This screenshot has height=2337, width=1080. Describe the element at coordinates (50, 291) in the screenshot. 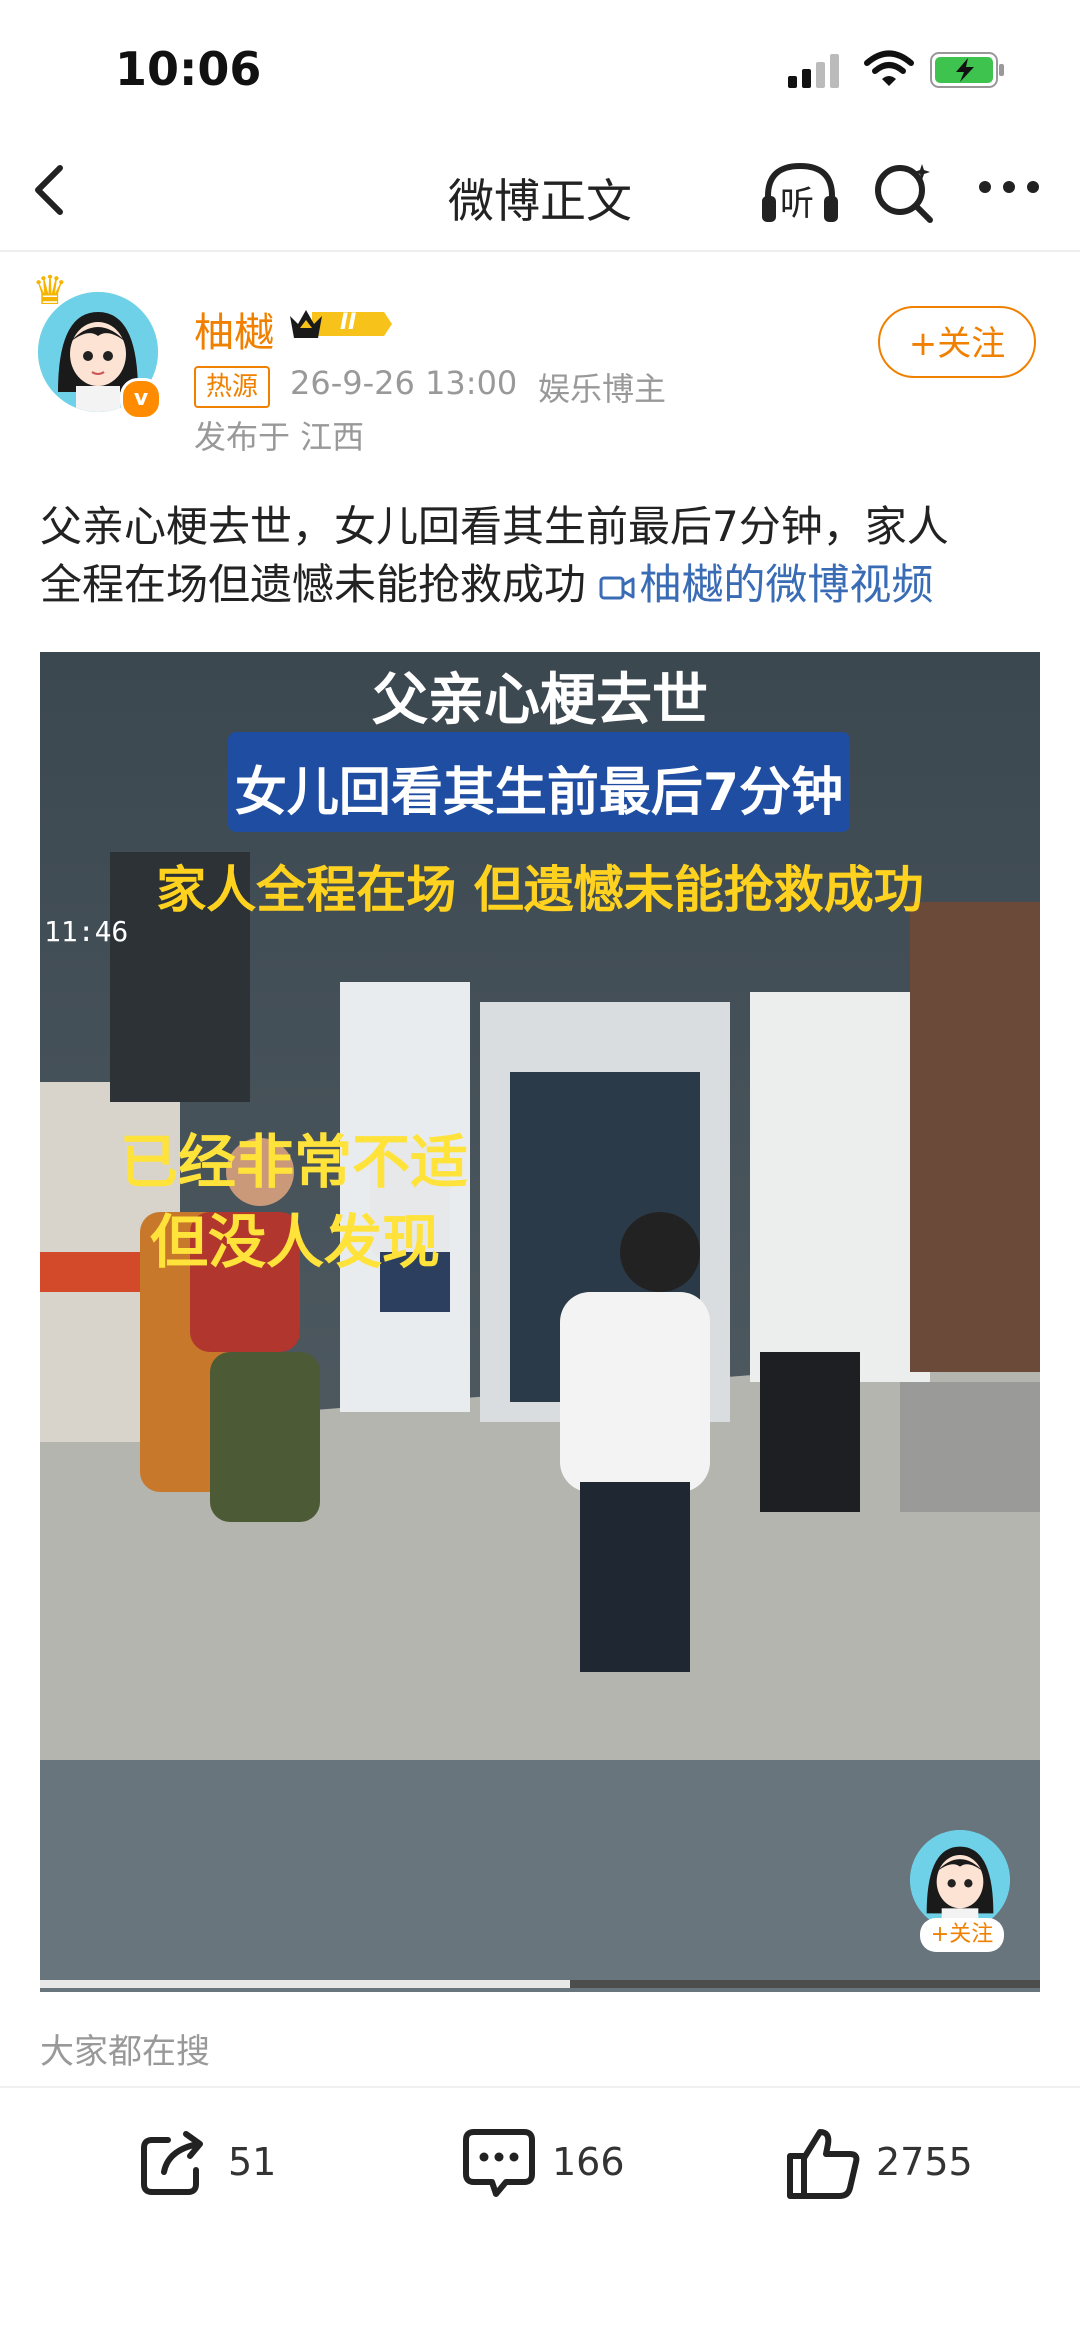

I see `crown-icon: ♛` at that location.